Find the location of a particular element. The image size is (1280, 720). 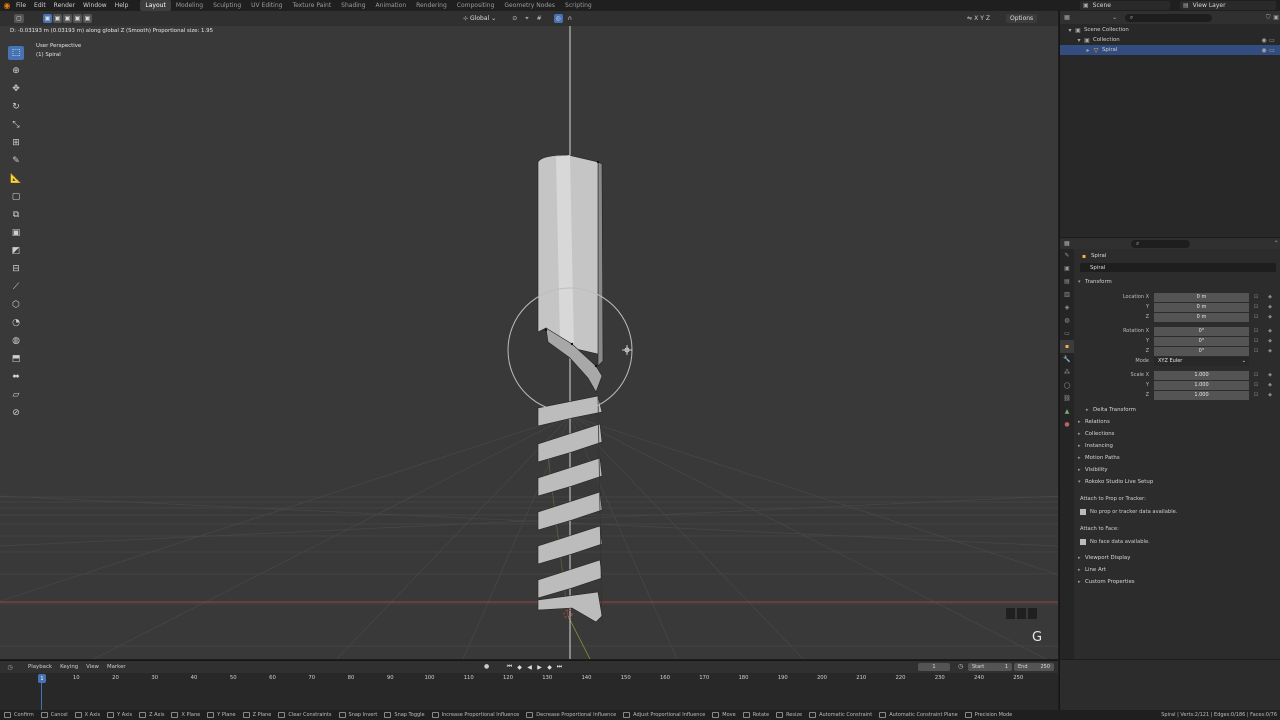

rotate-icon: ↻ is located at coordinates (16, 107).